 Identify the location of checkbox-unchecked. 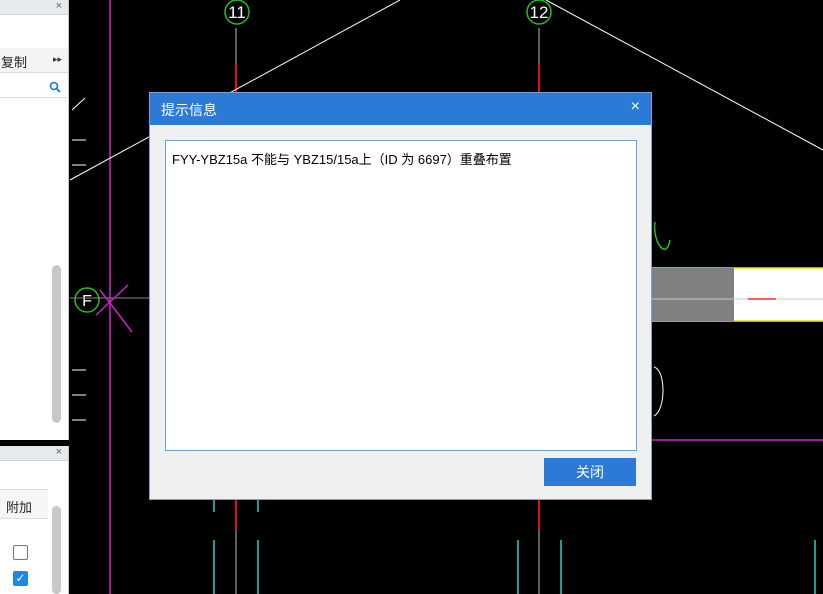
(20, 552).